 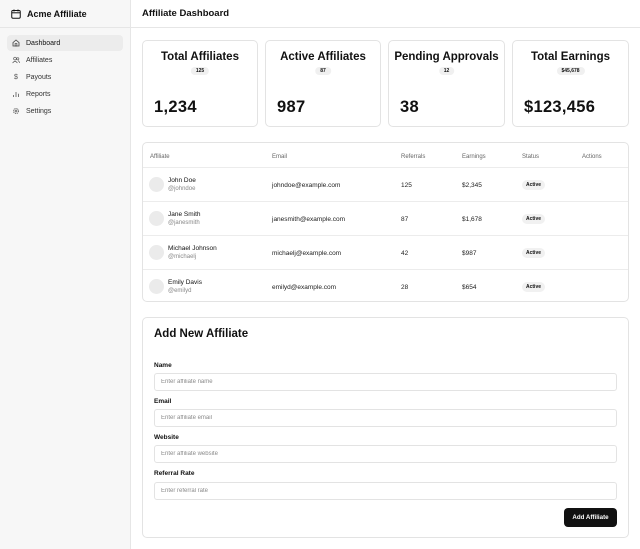 What do you see at coordinates (184, 223) in the screenshot?
I see `affiliate-handle: @janesmith` at bounding box center [184, 223].